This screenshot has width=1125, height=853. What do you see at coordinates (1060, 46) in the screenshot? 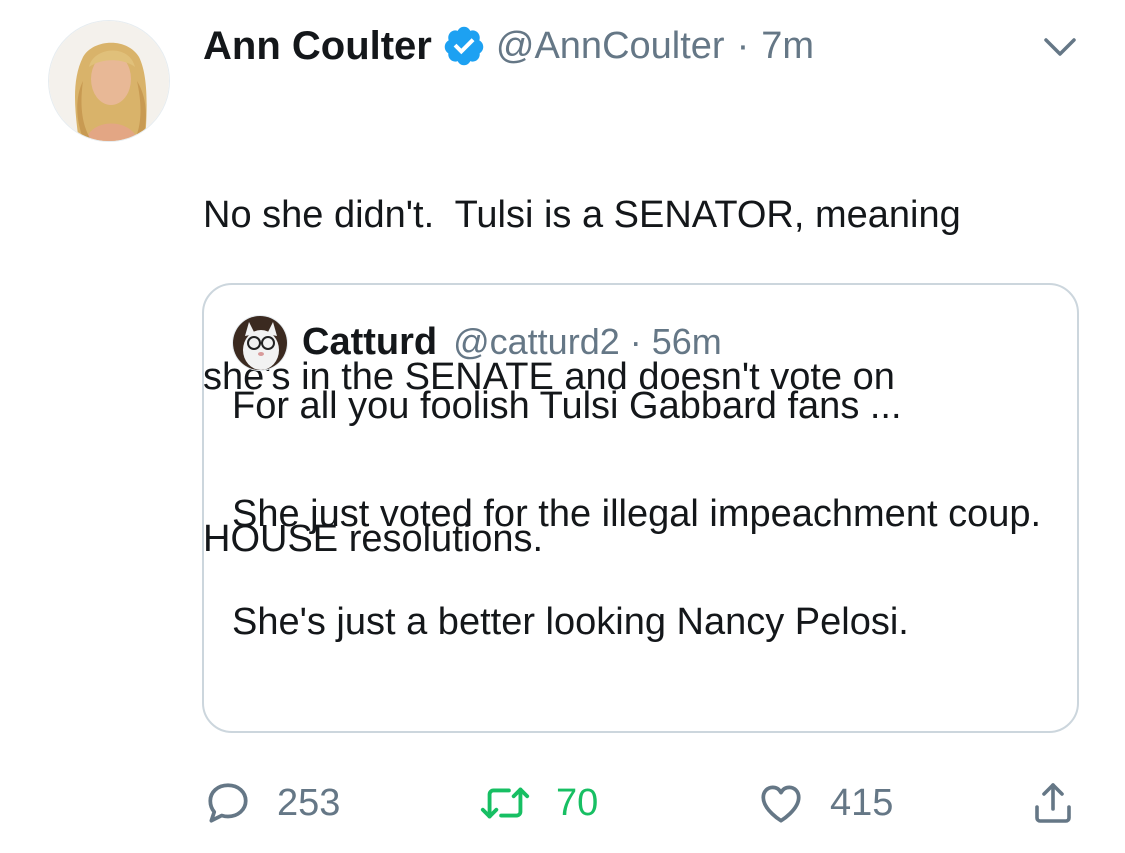
I see `chevron-down-icon` at bounding box center [1060, 46].